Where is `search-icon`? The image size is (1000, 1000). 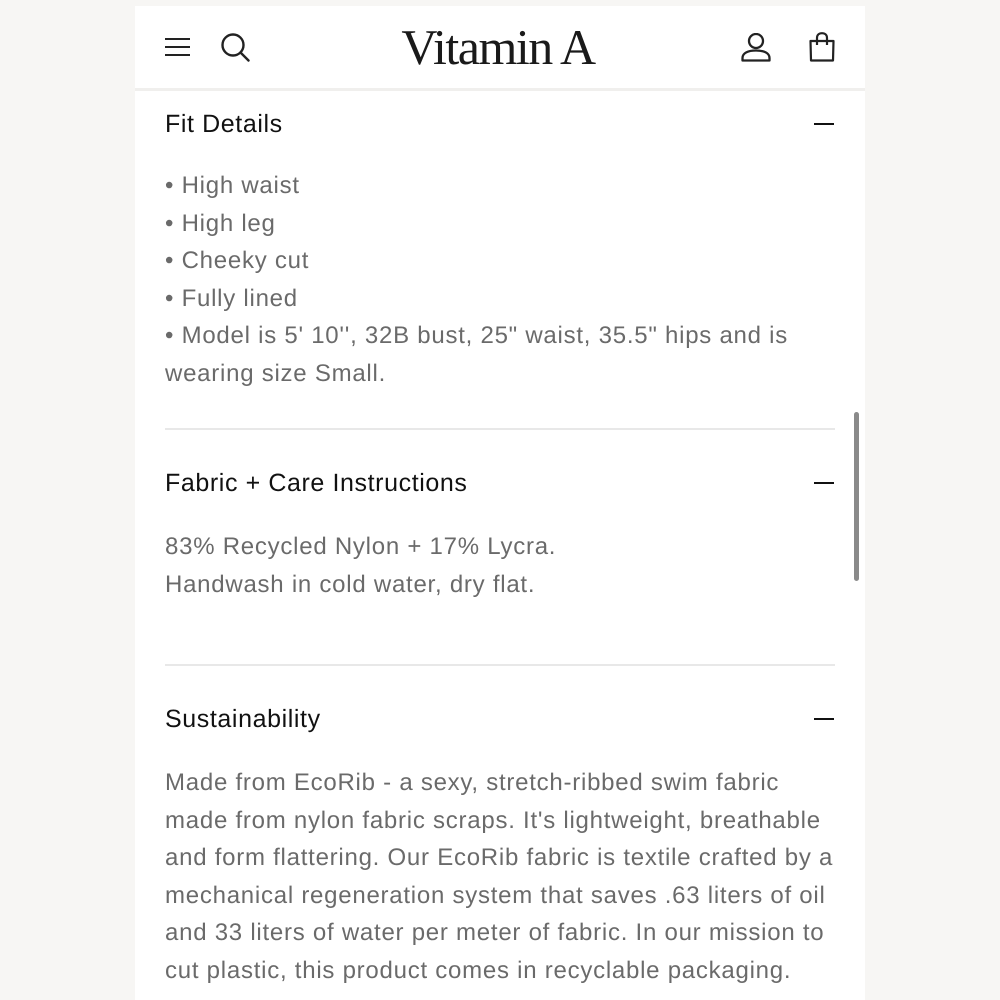
search-icon is located at coordinates (235, 47).